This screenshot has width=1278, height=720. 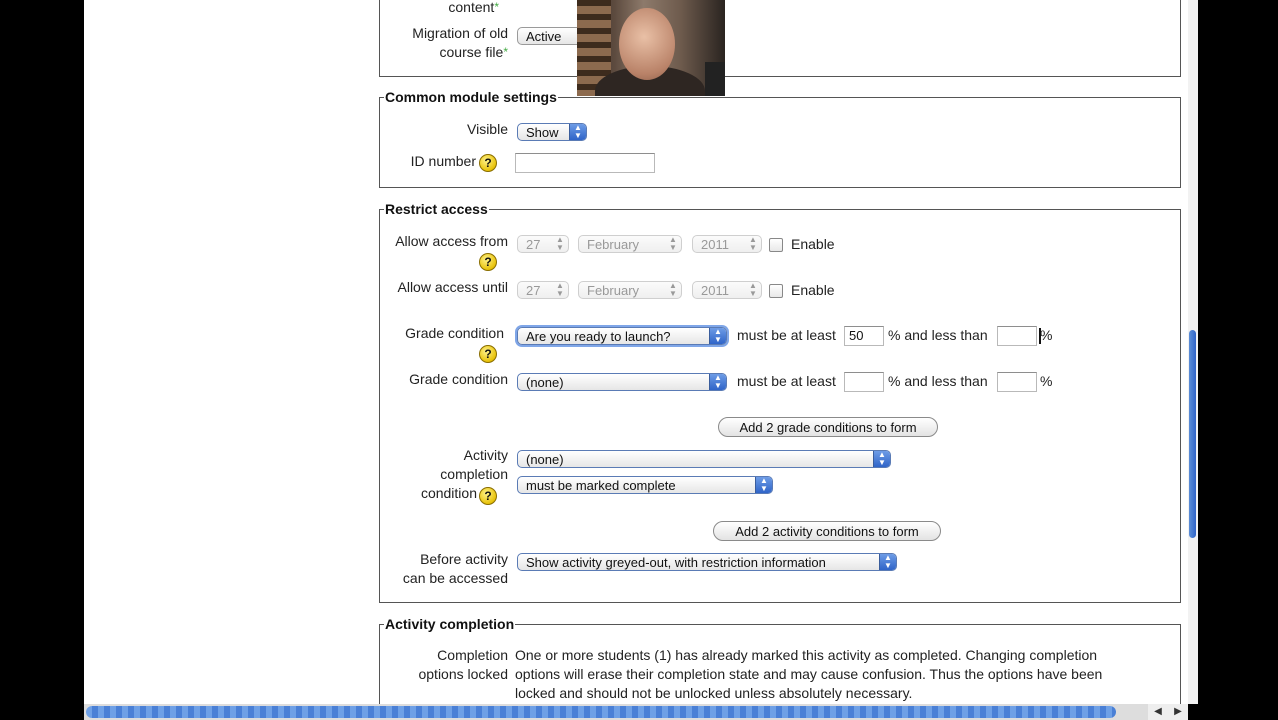 What do you see at coordinates (645, 485) in the screenshot?
I see `activity-state-select: must be marked complete ▲ ▼` at bounding box center [645, 485].